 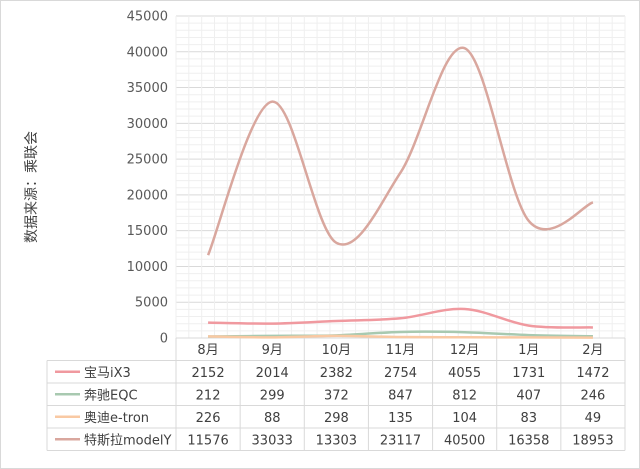 What do you see at coordinates (151, 303) in the screenshot?
I see `y-tick-label: 5000` at bounding box center [151, 303].